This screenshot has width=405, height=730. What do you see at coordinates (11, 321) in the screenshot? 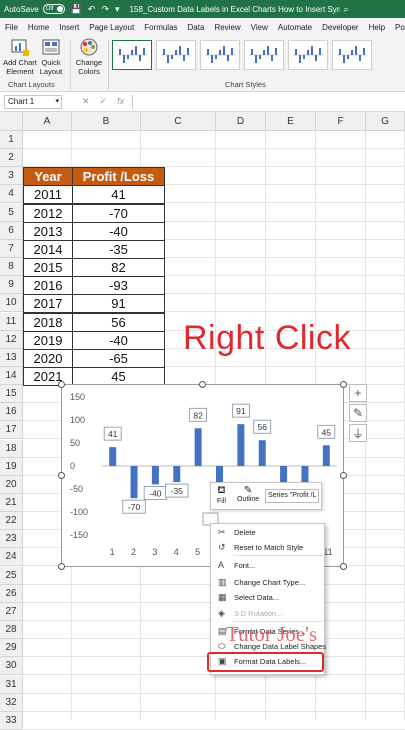
I see `row-header-11: 11` at bounding box center [11, 321].